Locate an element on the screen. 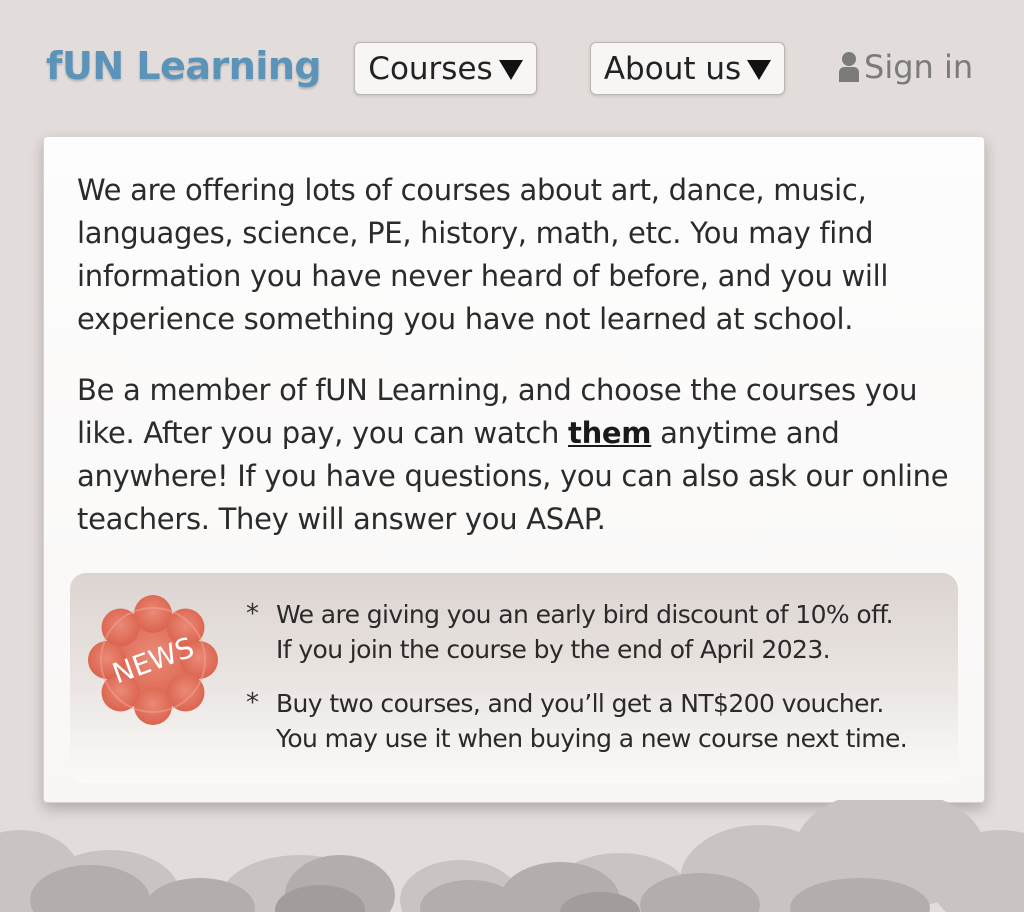 Image resolution: width=1024 pixels, height=912 pixels. header: fUN Learning Courses About us Sign in is located at coordinates (512, 67).